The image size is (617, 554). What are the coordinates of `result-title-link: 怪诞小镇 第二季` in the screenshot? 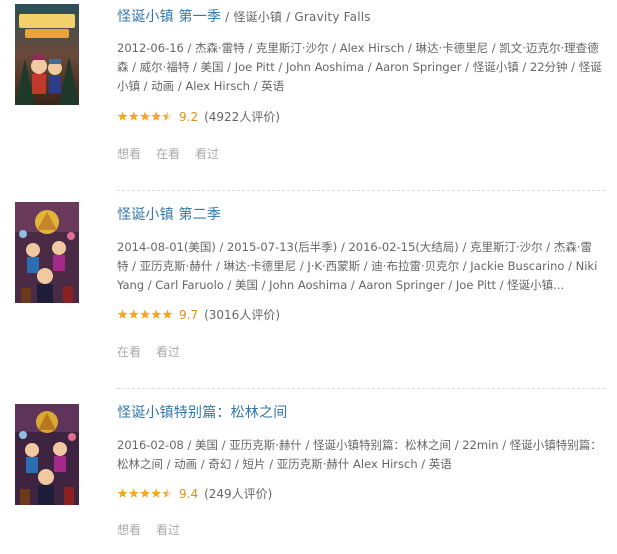 It's located at (169, 215).